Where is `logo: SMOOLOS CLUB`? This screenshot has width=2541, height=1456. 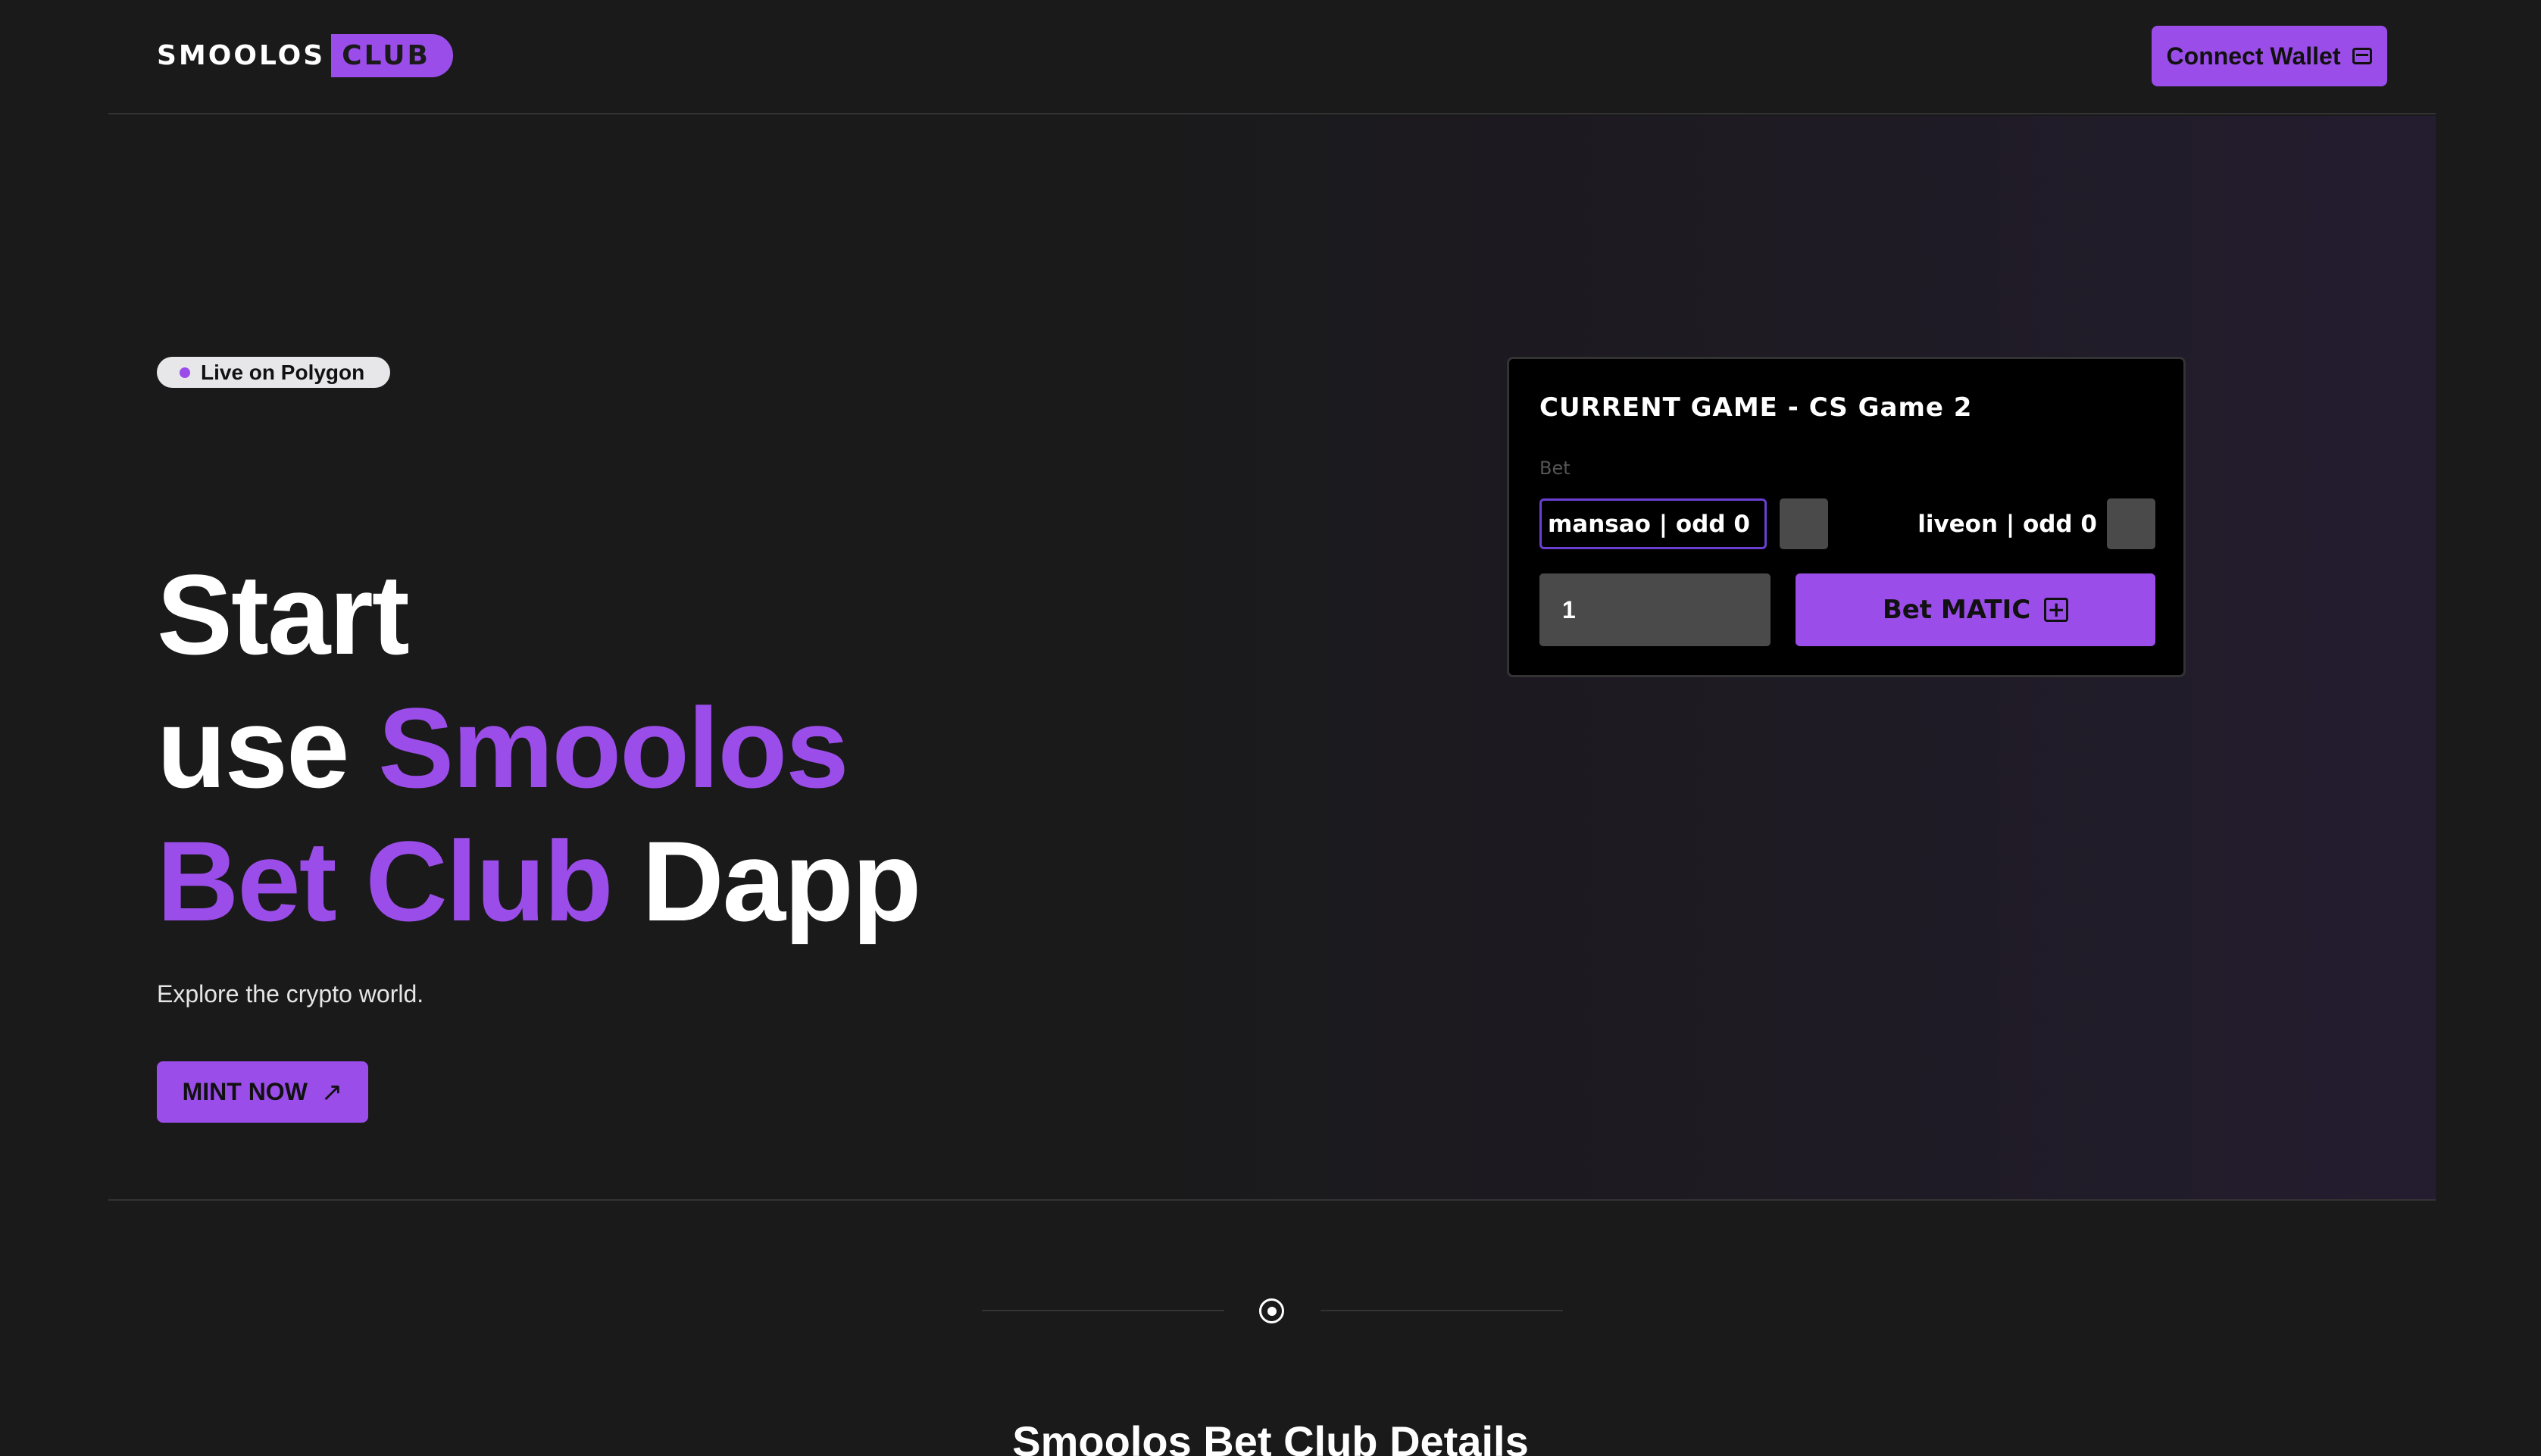
logo: SMOOLOS CLUB is located at coordinates (305, 55).